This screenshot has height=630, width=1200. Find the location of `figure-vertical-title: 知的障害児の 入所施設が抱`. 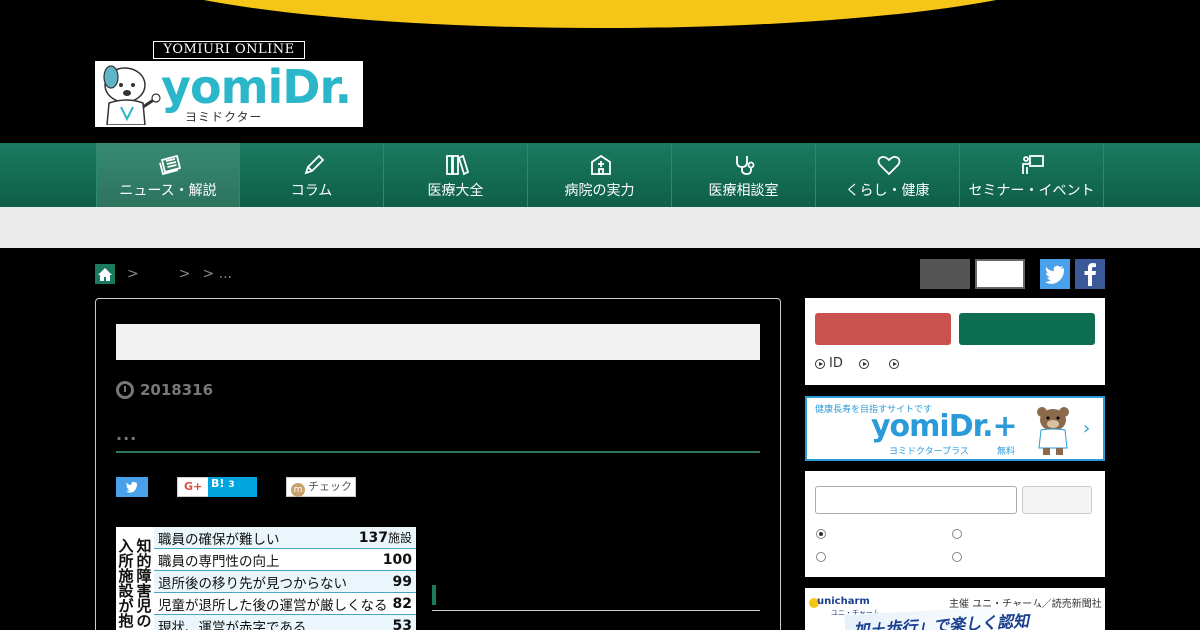

figure-vertical-title: 知的障害児の 入所施設が抱 is located at coordinates (135, 578).